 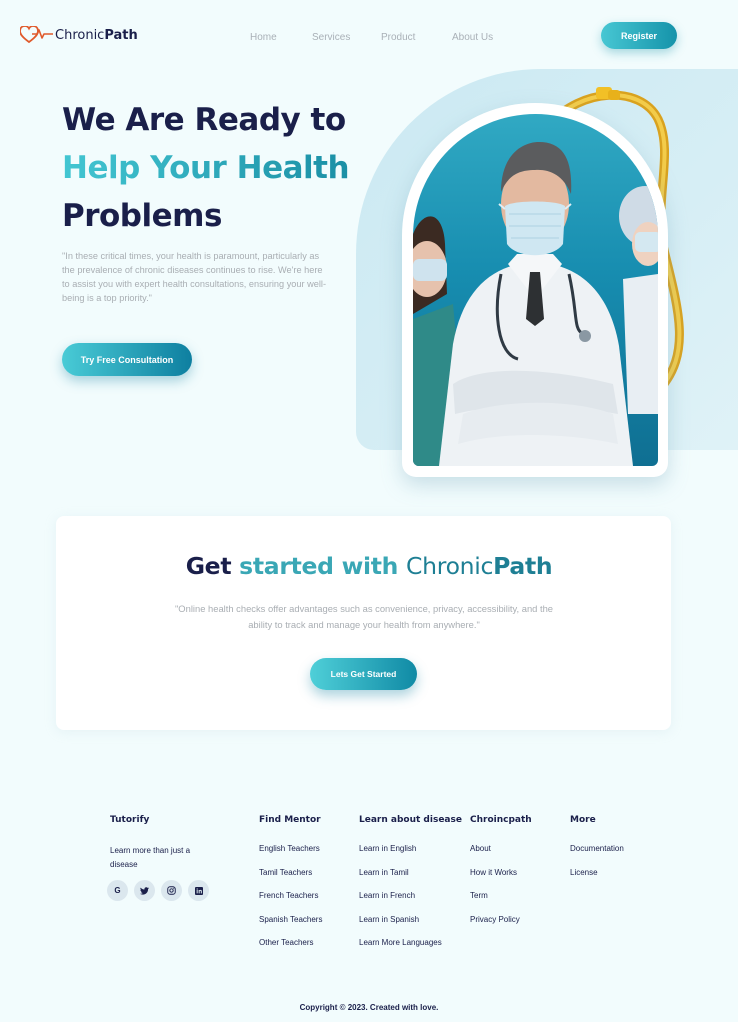 I want to click on register-button: Register, so click(x=639, y=35).